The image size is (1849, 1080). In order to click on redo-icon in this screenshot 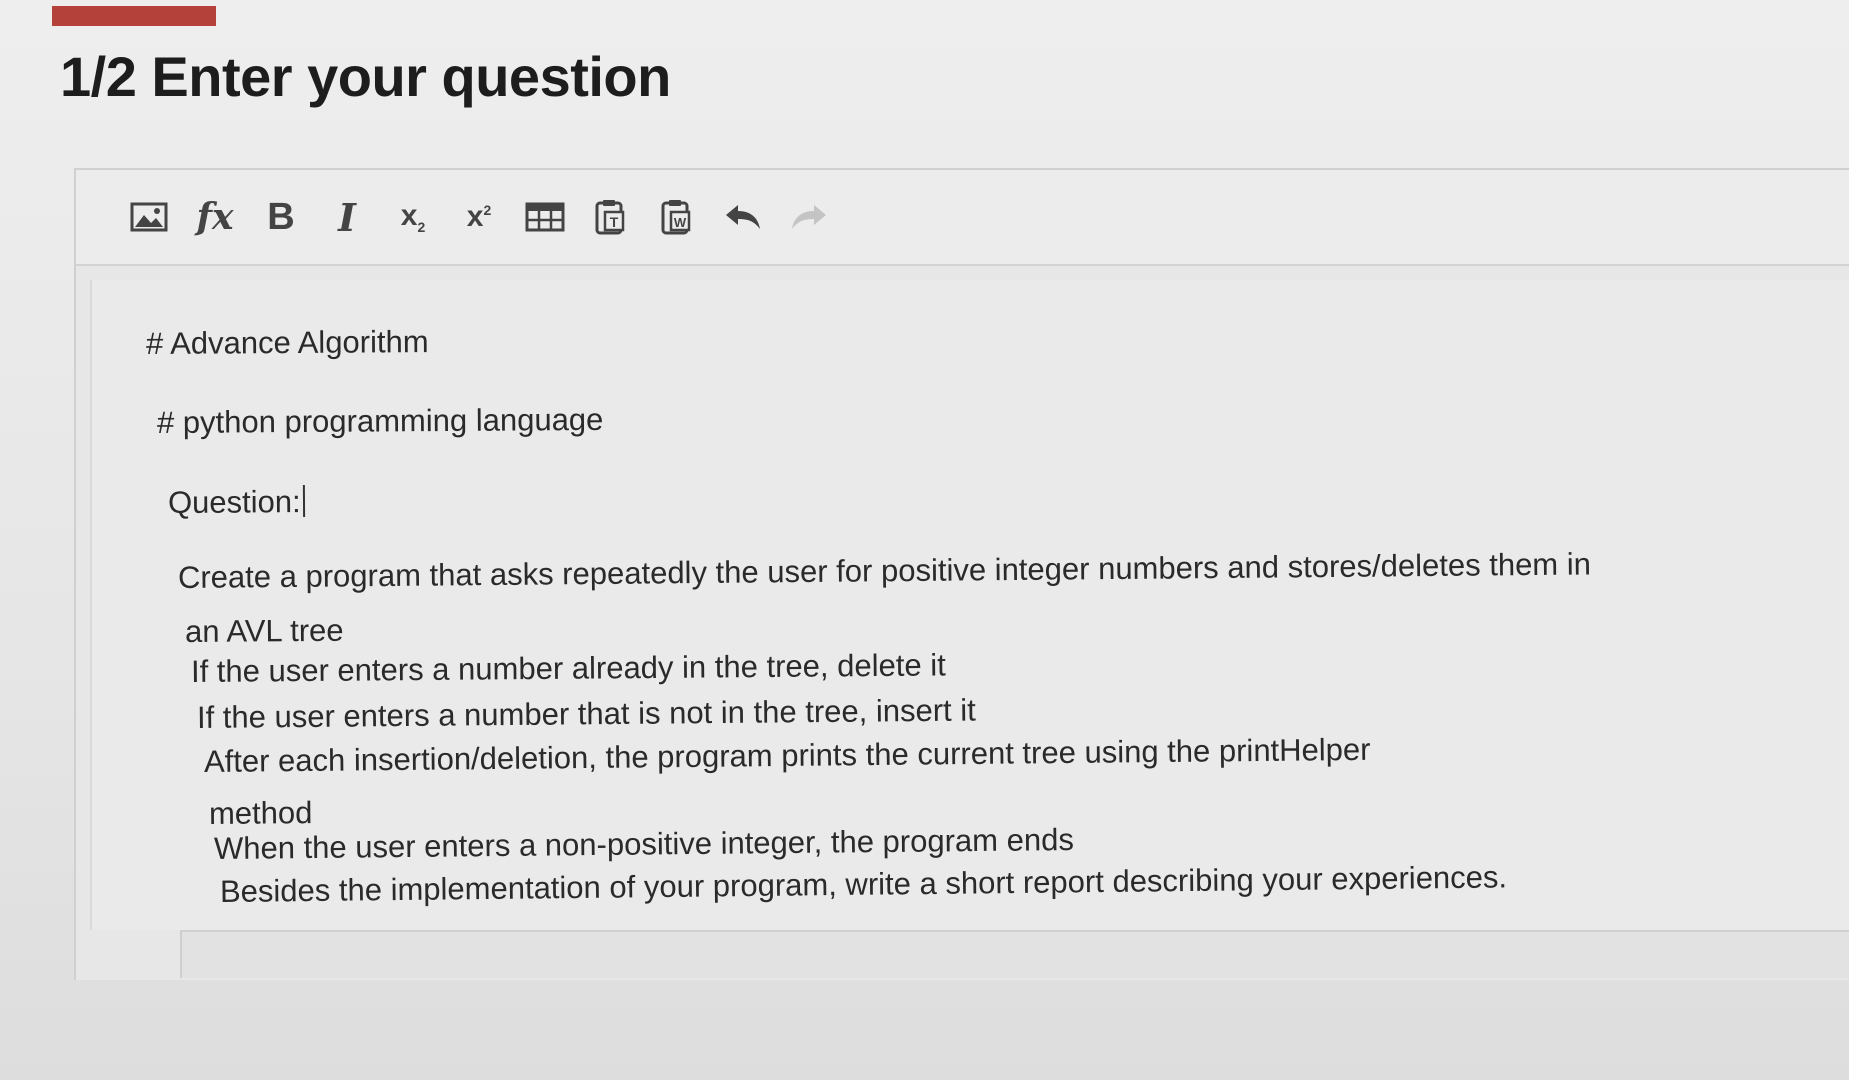, I will do `click(809, 217)`.